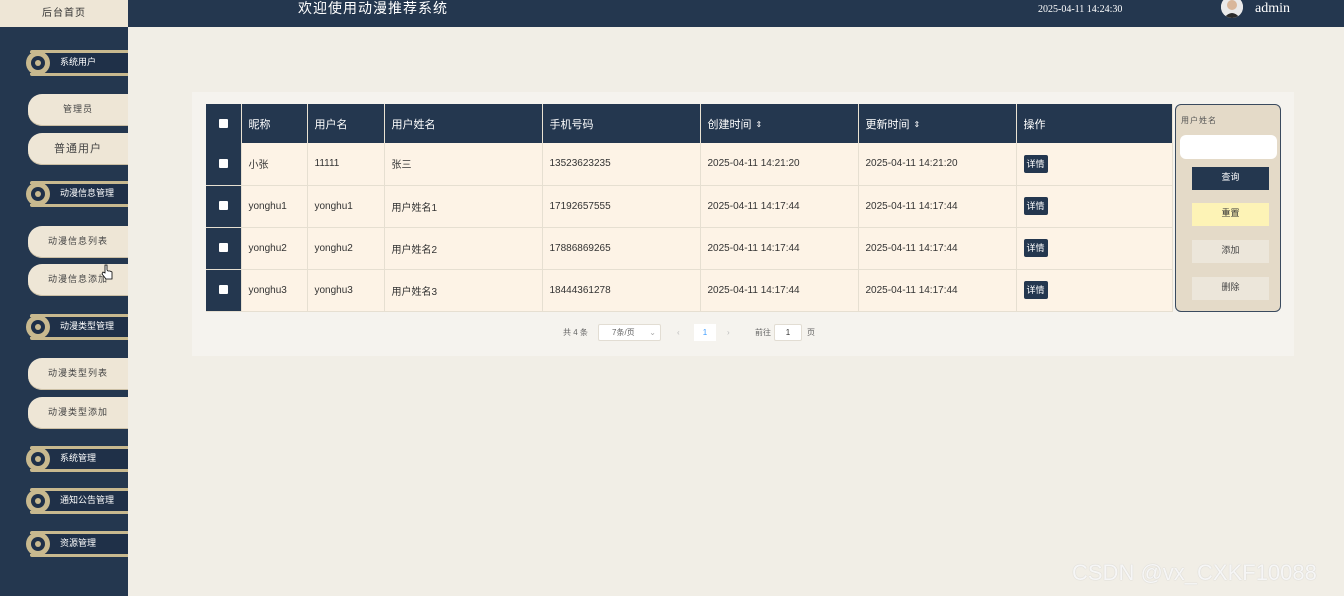 Image resolution: width=1344 pixels, height=596 pixels. Describe the element at coordinates (463, 248) in the screenshot. I see `cell-realname: 用户姓名2` at that location.